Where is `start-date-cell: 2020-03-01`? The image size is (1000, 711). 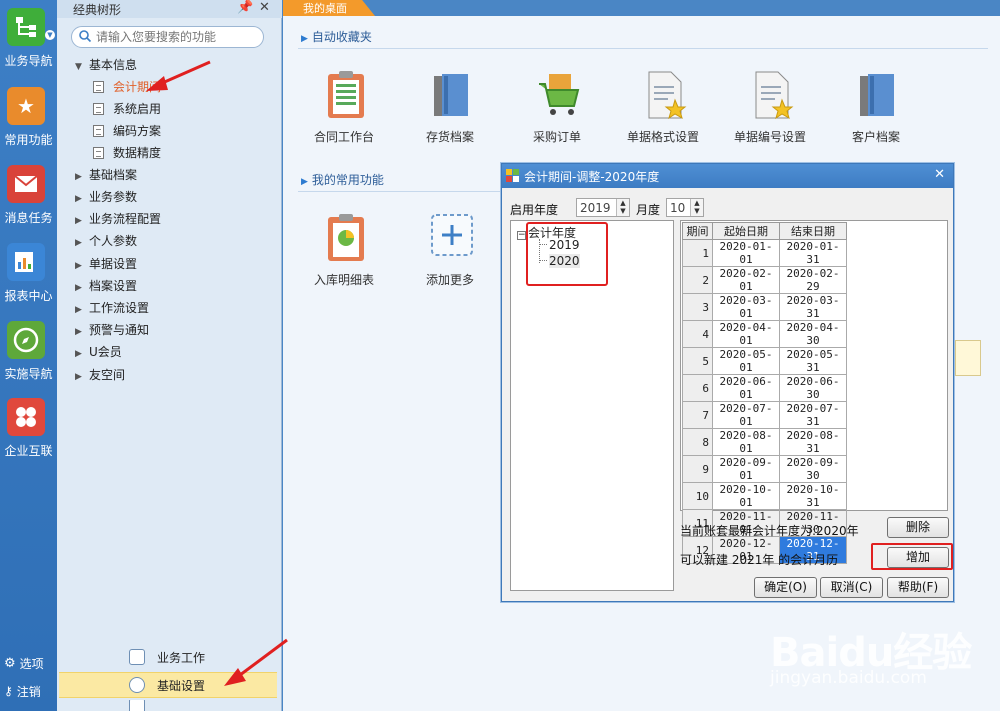 start-date-cell: 2020-03-01 is located at coordinates (746, 307).